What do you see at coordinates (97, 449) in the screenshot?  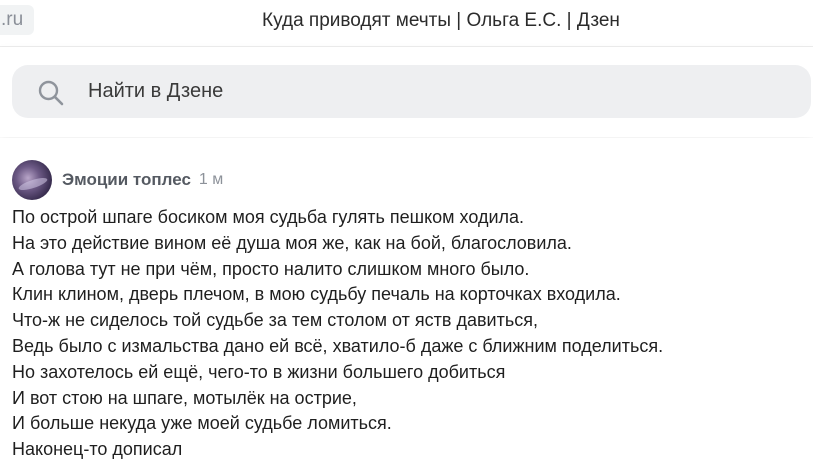 I see `post-line: Наконец-то дописал` at bounding box center [97, 449].